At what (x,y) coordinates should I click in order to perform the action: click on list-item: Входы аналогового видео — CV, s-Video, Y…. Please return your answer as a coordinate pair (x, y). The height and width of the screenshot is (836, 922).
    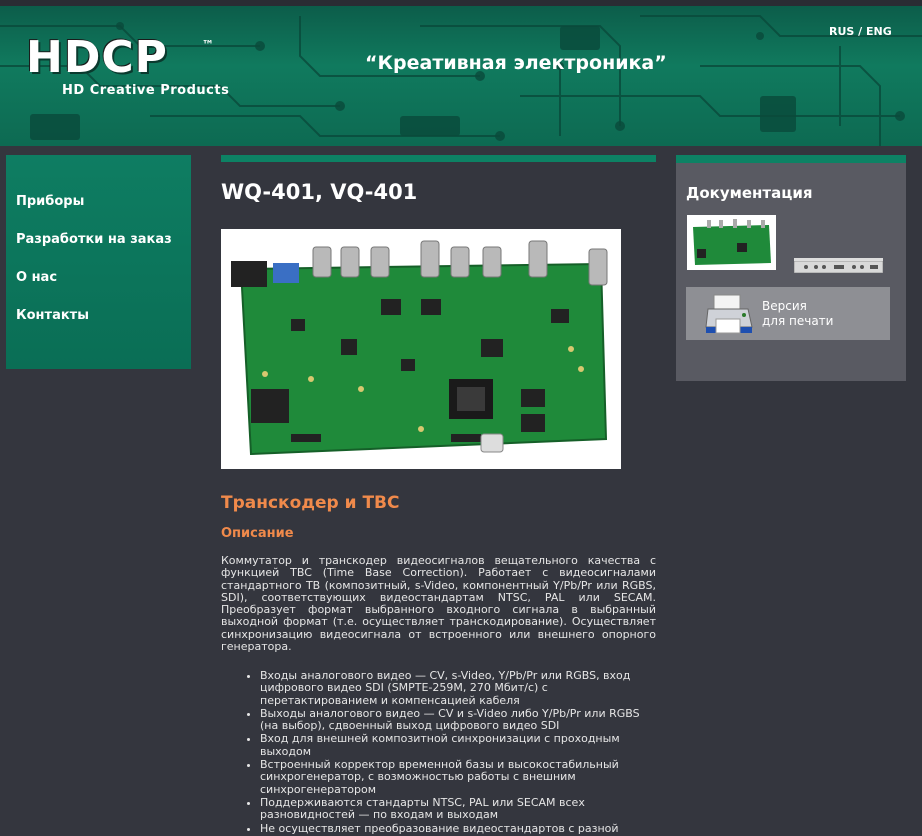
    Looking at the image, I should click on (458, 688).